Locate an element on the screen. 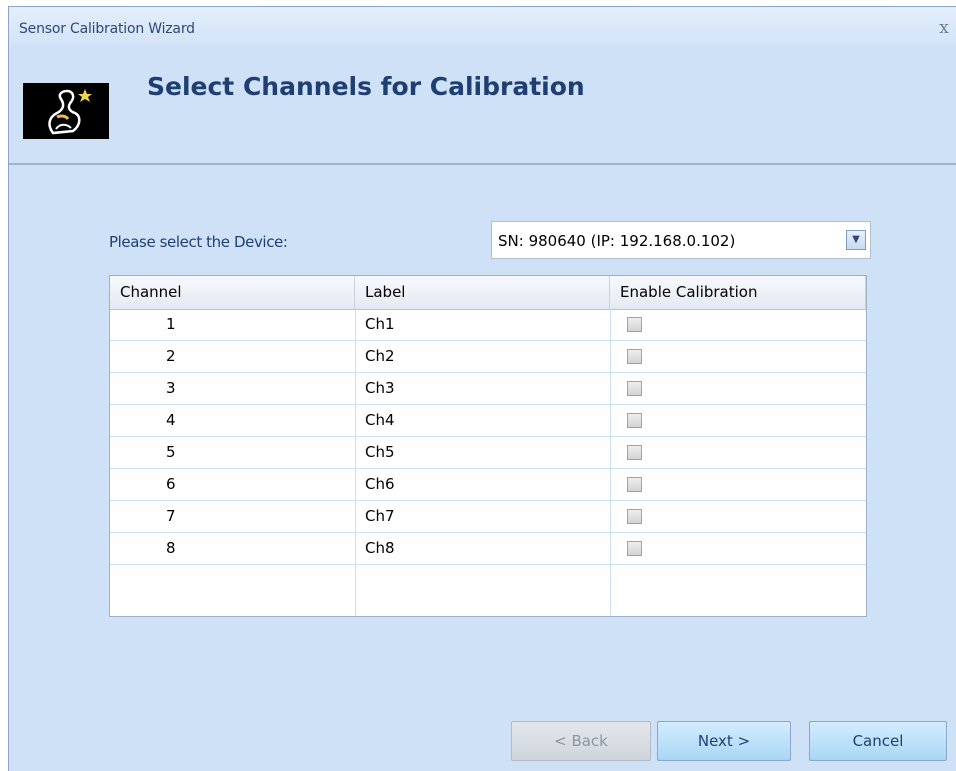  channel-cell: 6 is located at coordinates (171, 484).